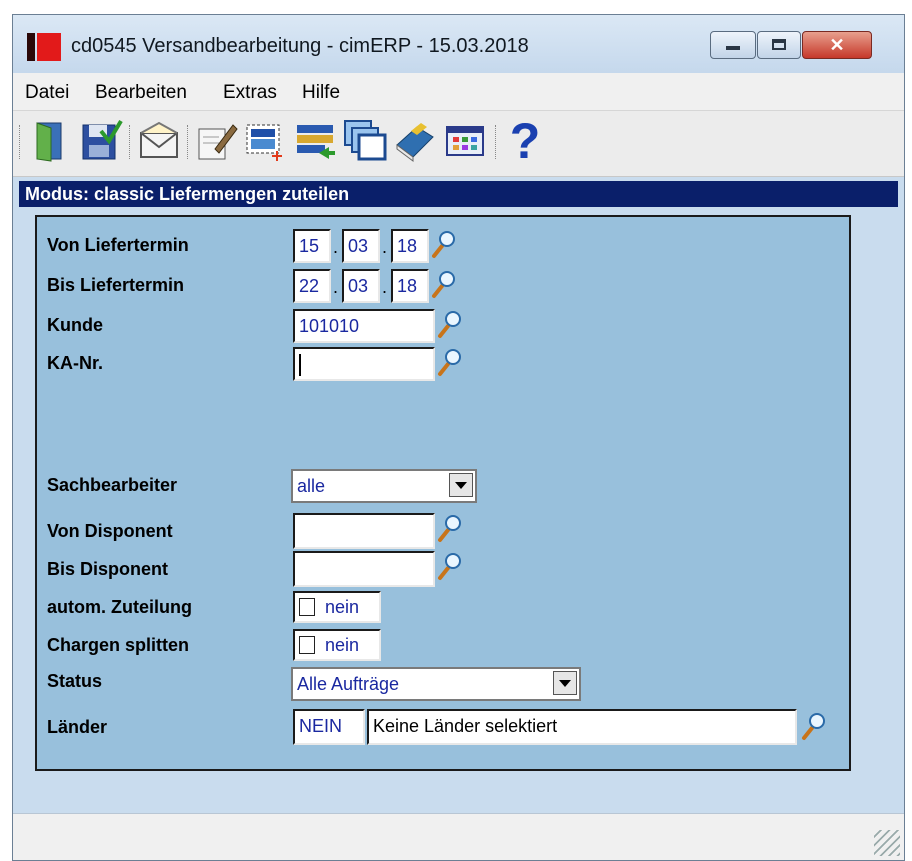 This screenshot has width=912, height=861. I want to click on autom-zuteilung-label: autom. Zuteilung, so click(119, 607).